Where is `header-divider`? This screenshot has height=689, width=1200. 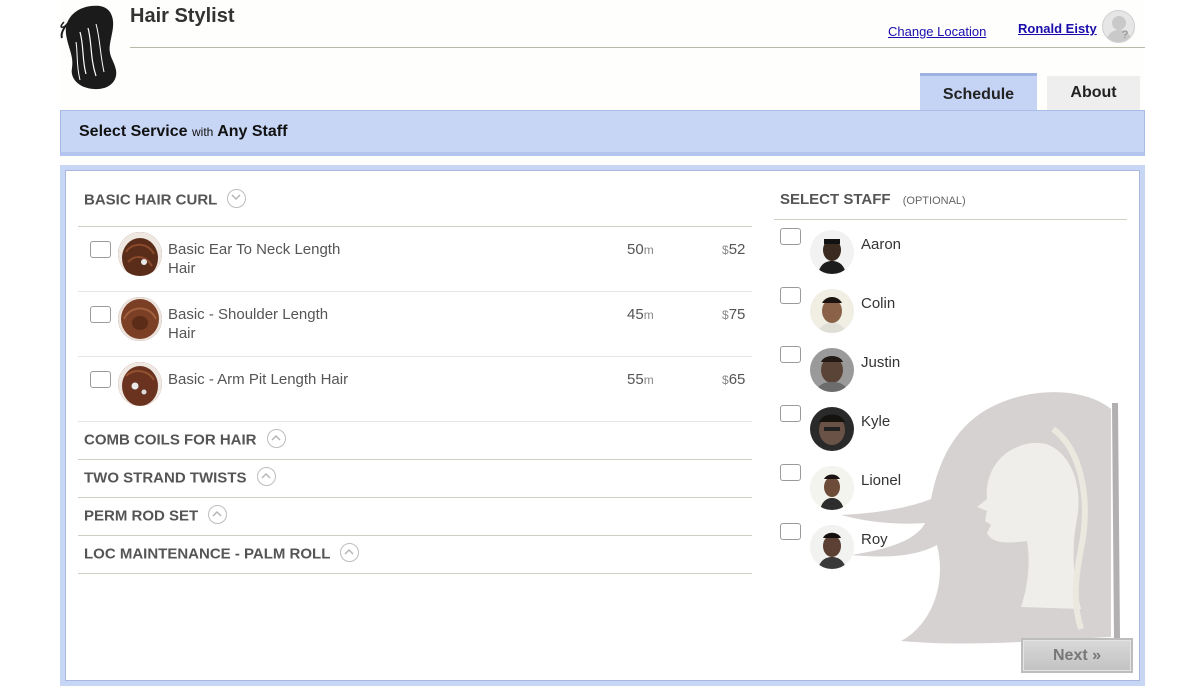 header-divider is located at coordinates (637, 47).